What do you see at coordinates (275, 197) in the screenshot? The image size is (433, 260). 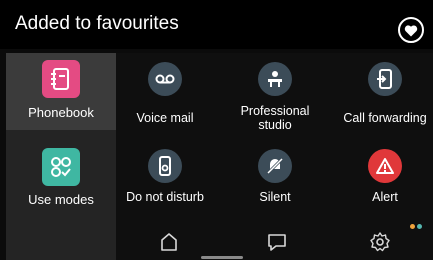 I see `tile-label: Silent` at bounding box center [275, 197].